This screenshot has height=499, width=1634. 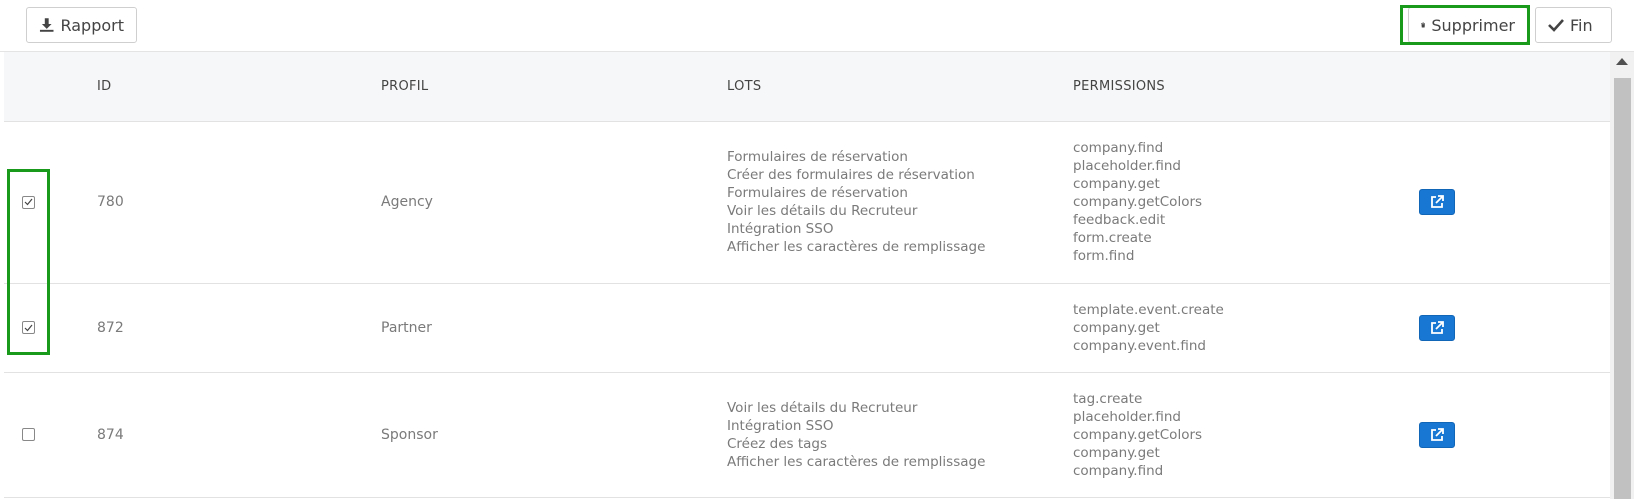 I want to click on permission-item: form.find, so click(x=1104, y=256).